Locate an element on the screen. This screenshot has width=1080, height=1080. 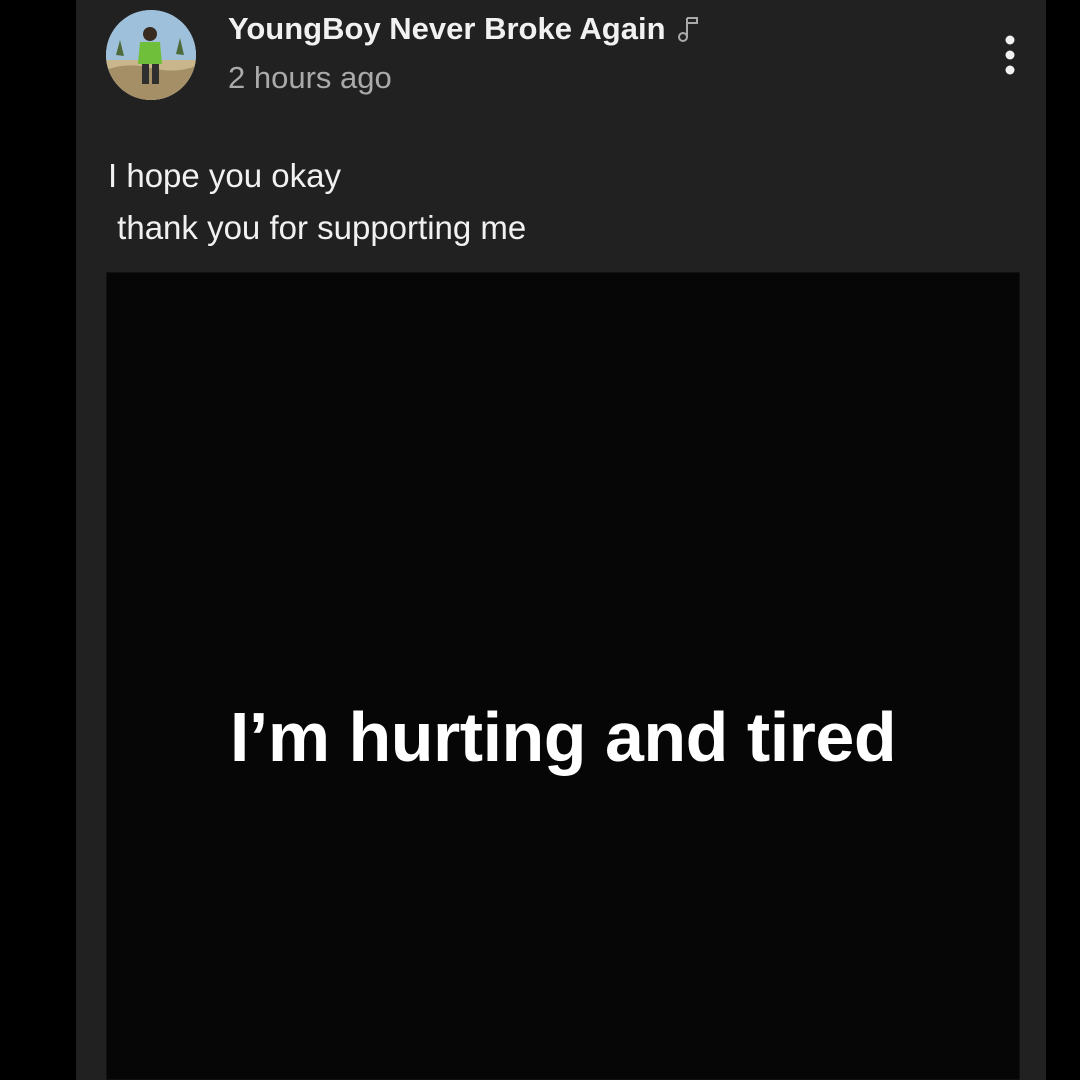
post-timestamp: 2 hours ago is located at coordinates (310, 77).